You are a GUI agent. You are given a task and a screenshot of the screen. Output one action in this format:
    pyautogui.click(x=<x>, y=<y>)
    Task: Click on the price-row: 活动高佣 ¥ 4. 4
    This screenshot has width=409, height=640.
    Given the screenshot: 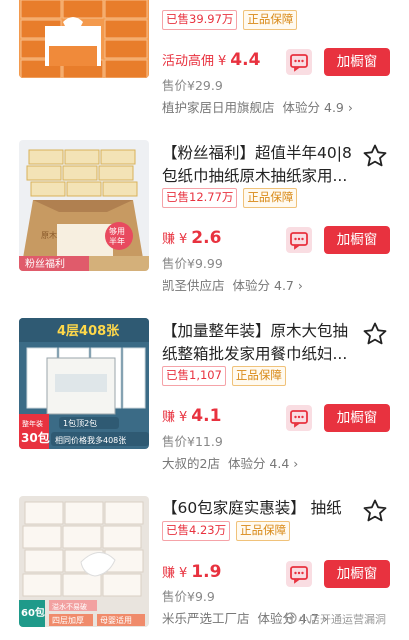 What is the action you would take?
    pyautogui.click(x=211, y=62)
    